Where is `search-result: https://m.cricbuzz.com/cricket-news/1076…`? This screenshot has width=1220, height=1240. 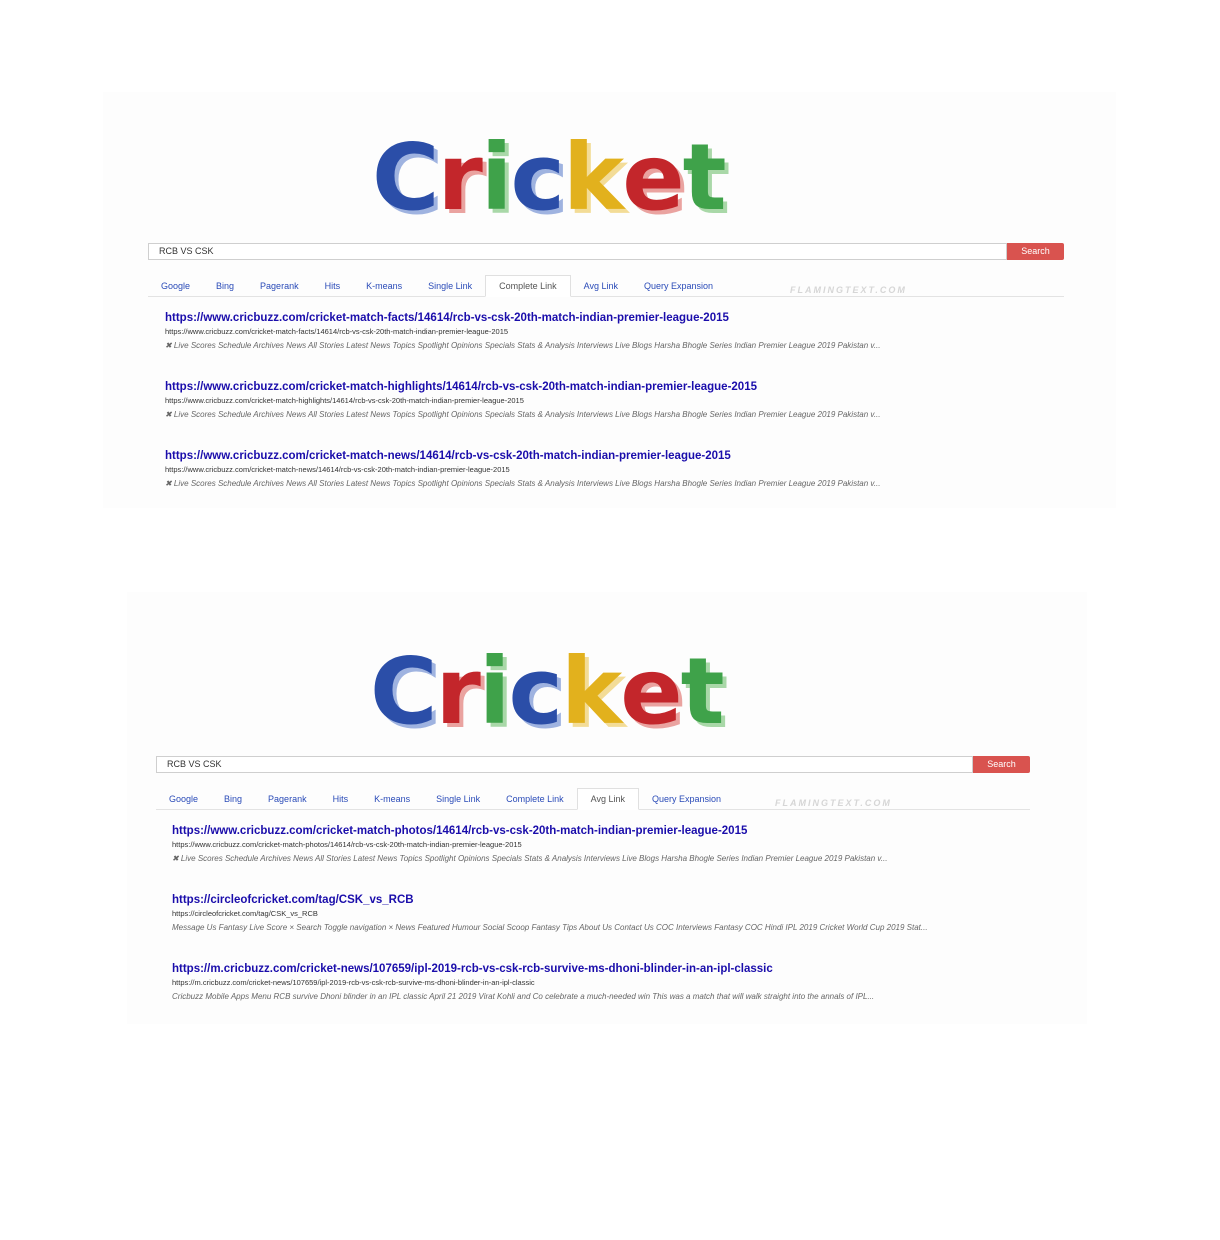
search-result: https://m.cricbuzz.com/cricket-news/1076… is located at coordinates (602, 982).